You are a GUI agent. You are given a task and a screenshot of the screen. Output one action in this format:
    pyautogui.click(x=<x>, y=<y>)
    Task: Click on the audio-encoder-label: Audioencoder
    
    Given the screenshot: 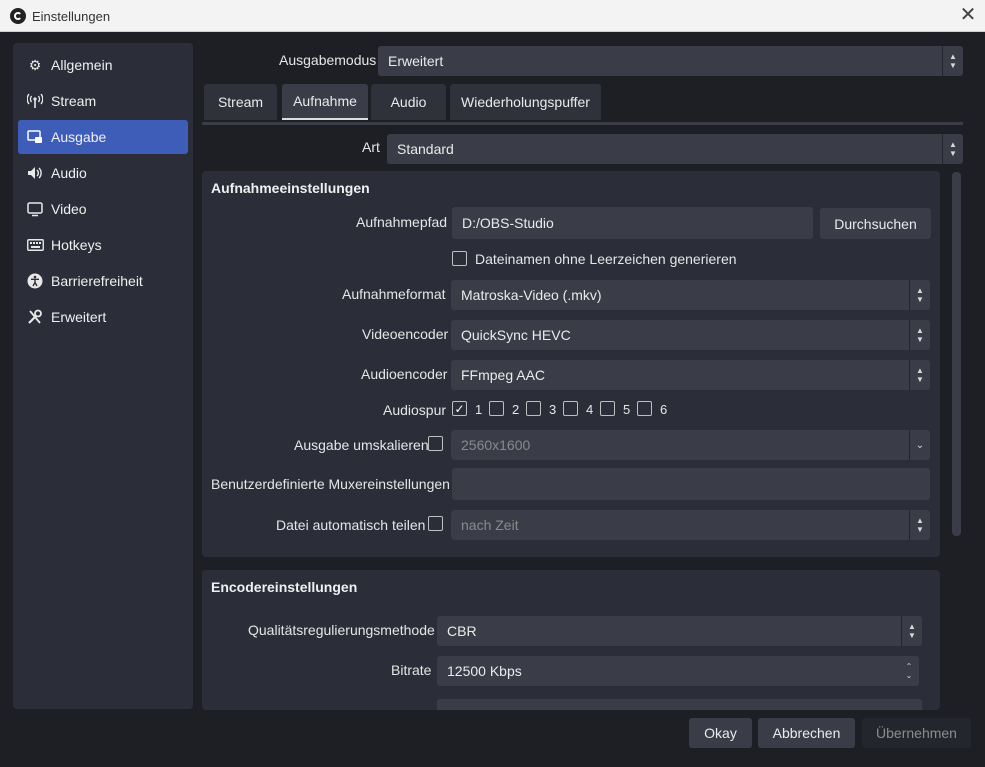 What is the action you would take?
    pyautogui.click(x=404, y=374)
    